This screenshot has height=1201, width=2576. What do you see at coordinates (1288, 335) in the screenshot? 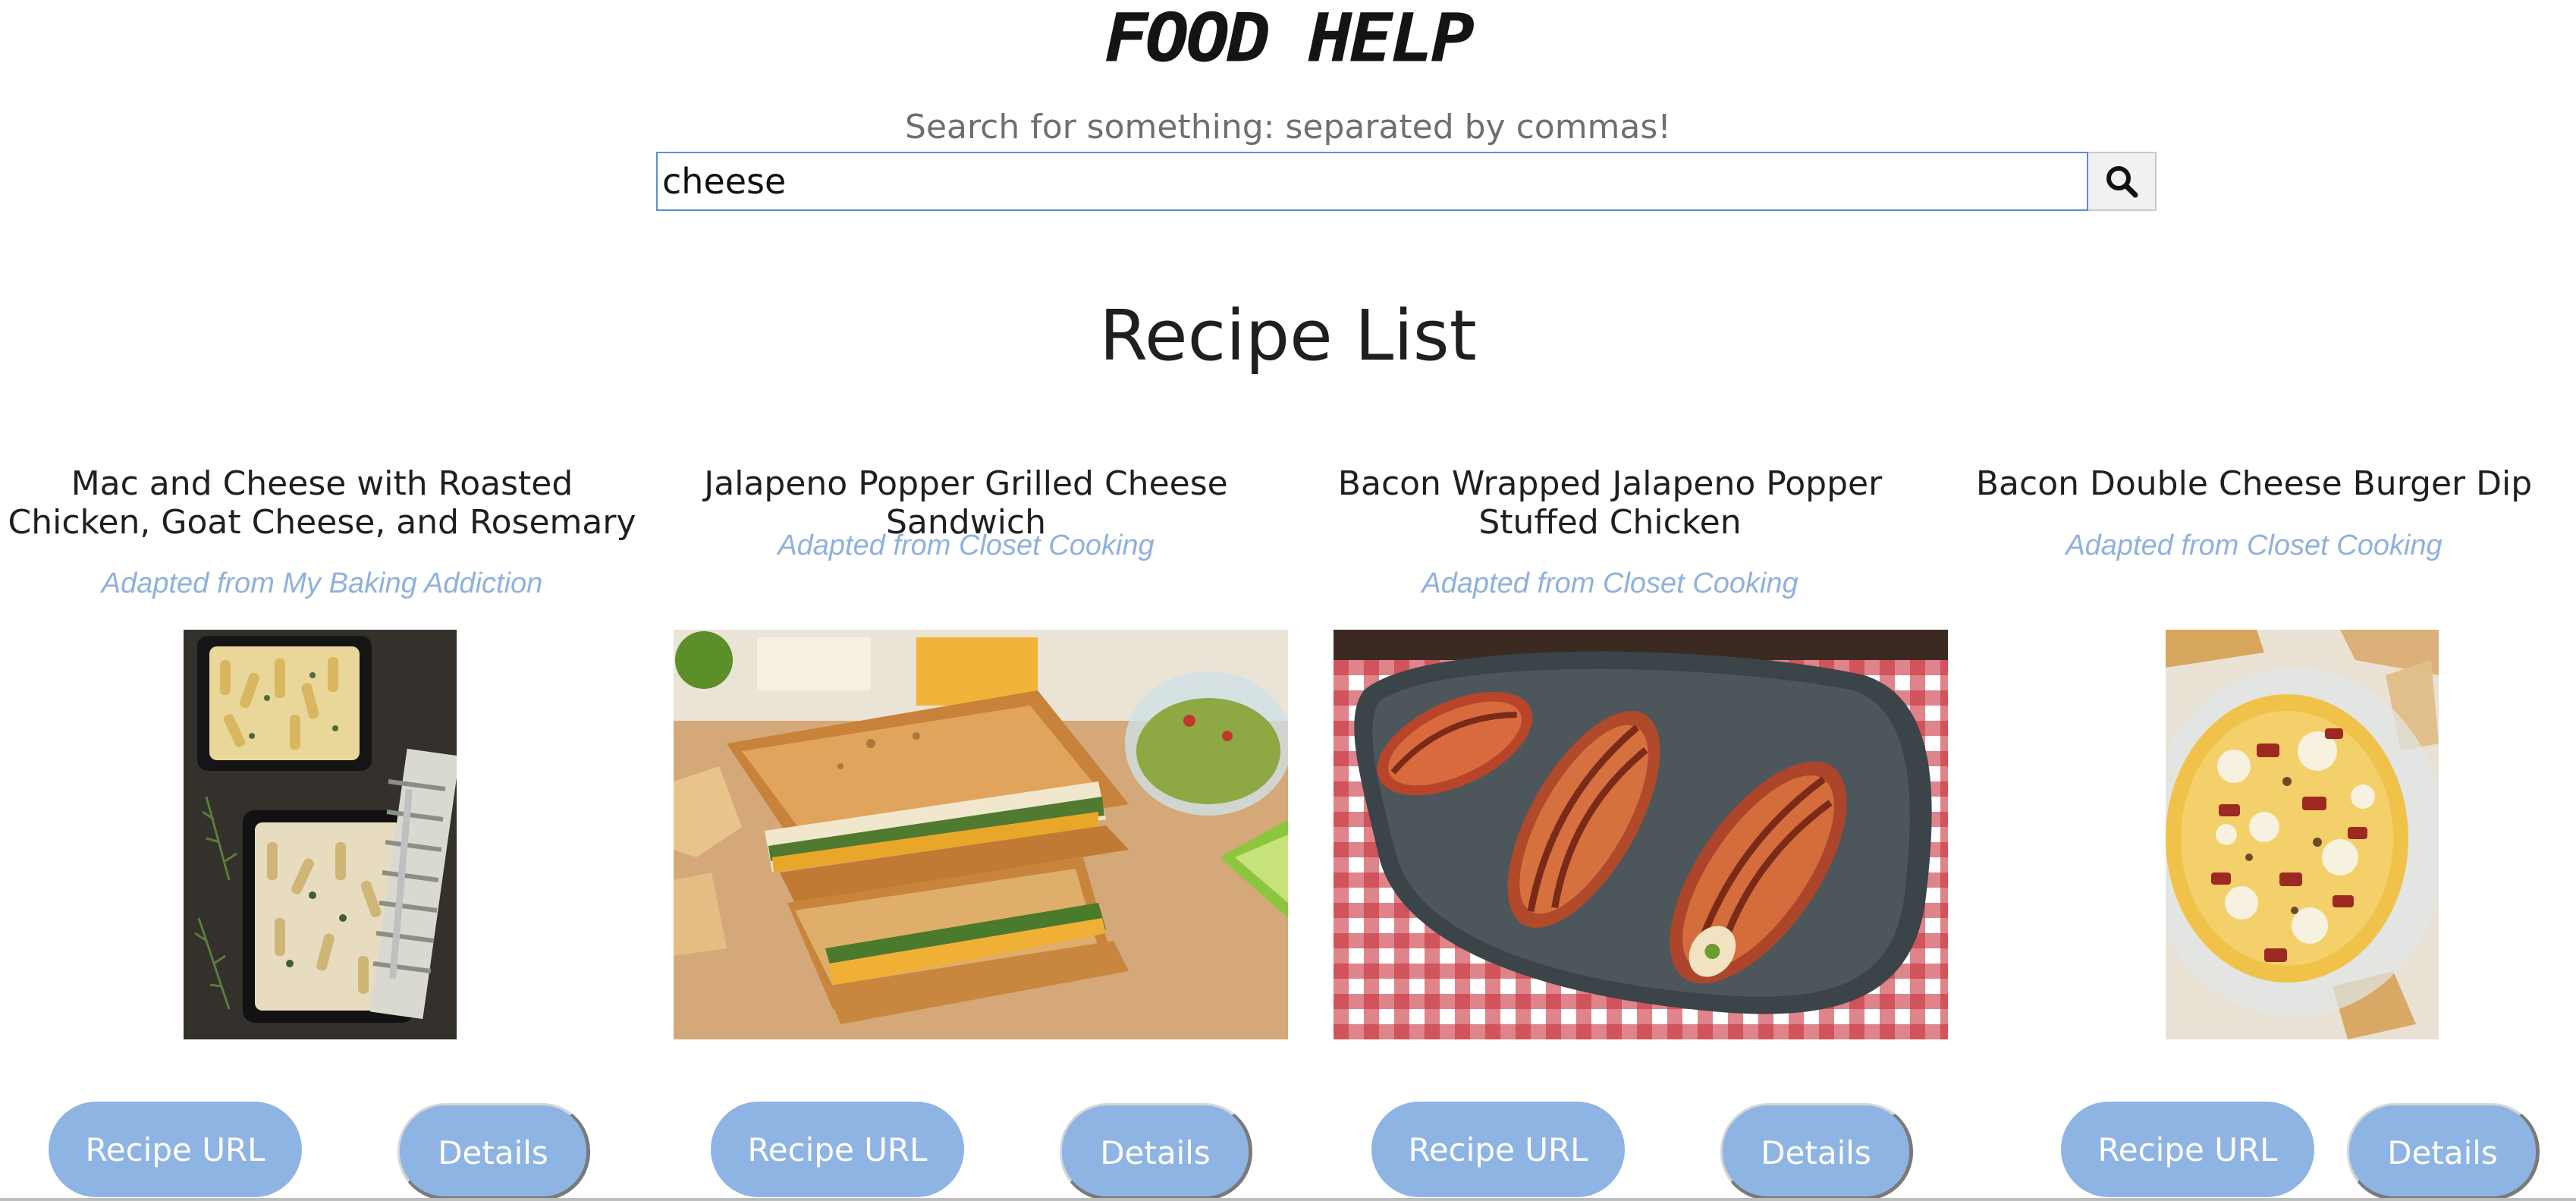
I see `recipe-list-title: Recipe List` at bounding box center [1288, 335].